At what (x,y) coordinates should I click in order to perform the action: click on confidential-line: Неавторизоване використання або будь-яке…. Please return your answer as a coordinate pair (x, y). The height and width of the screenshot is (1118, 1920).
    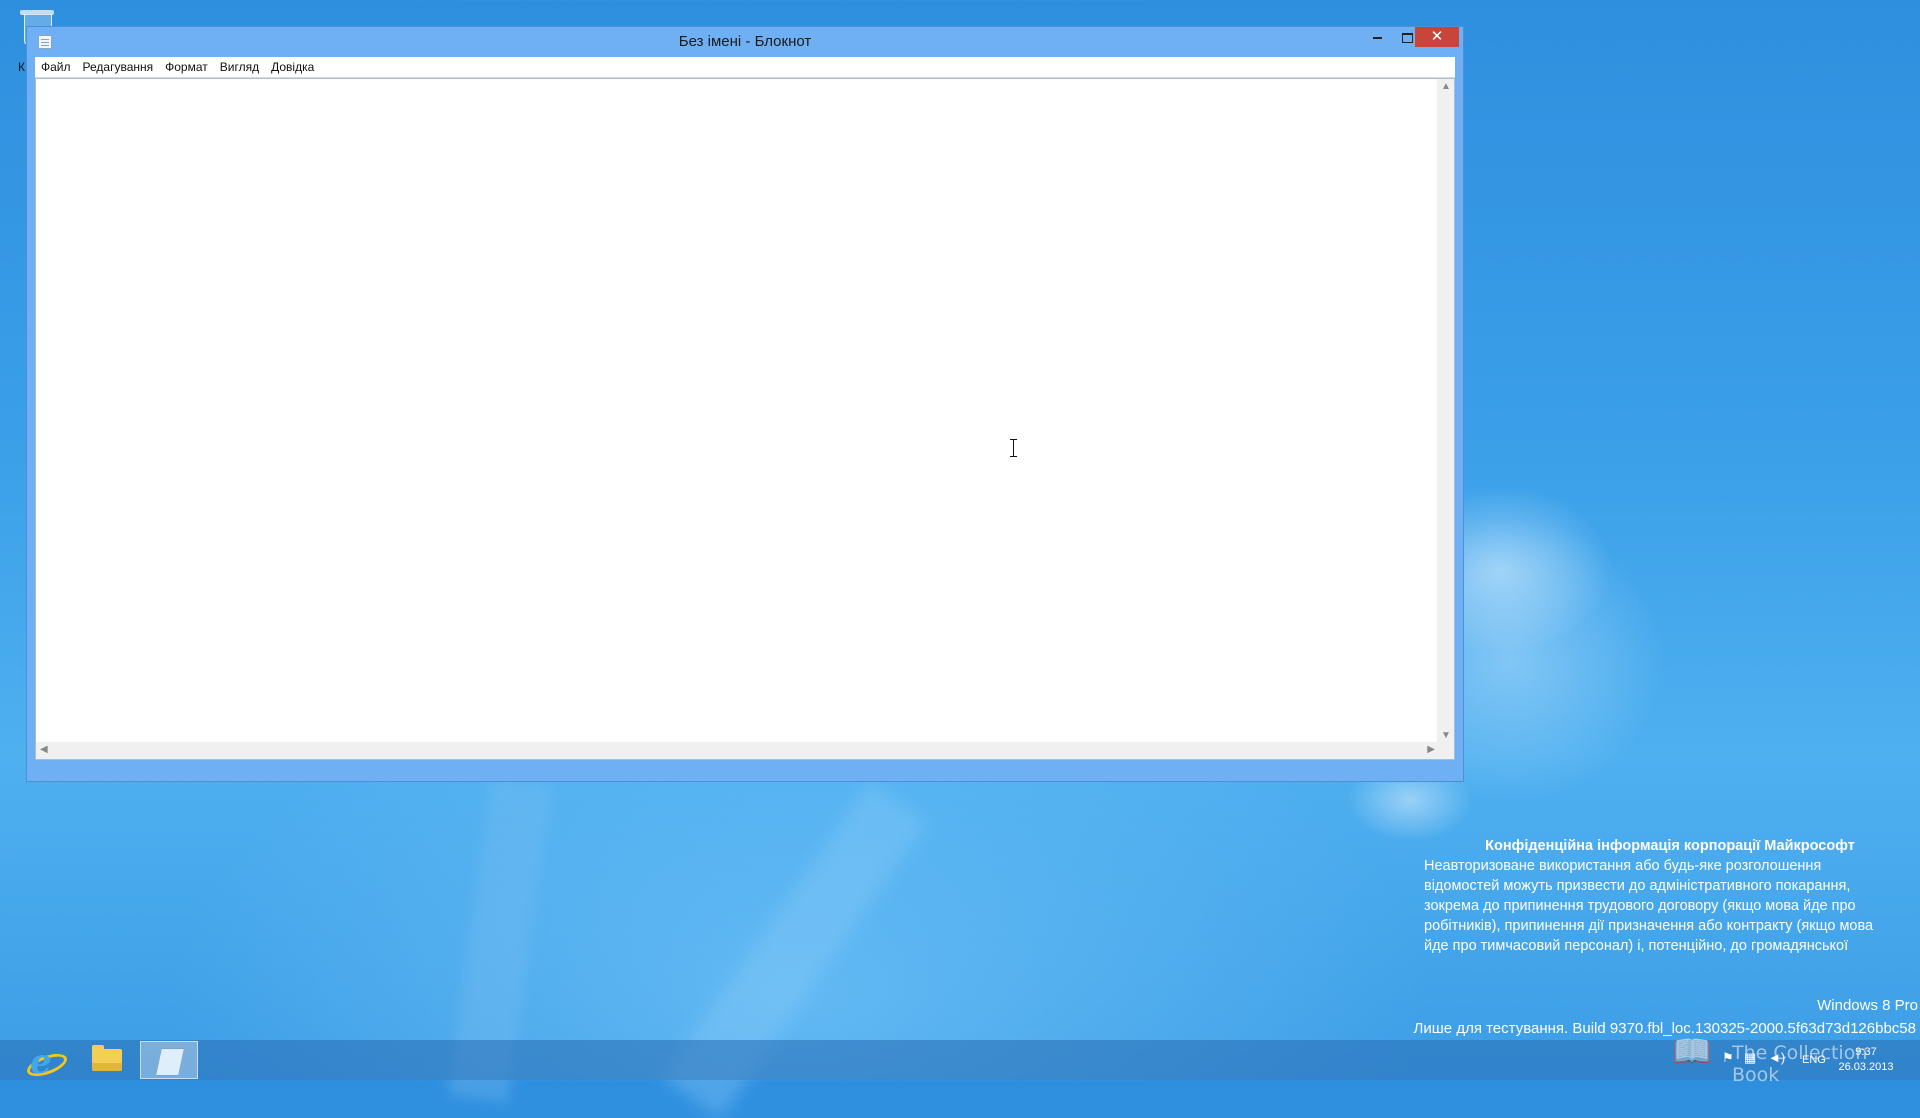
    Looking at the image, I should click on (1623, 866).